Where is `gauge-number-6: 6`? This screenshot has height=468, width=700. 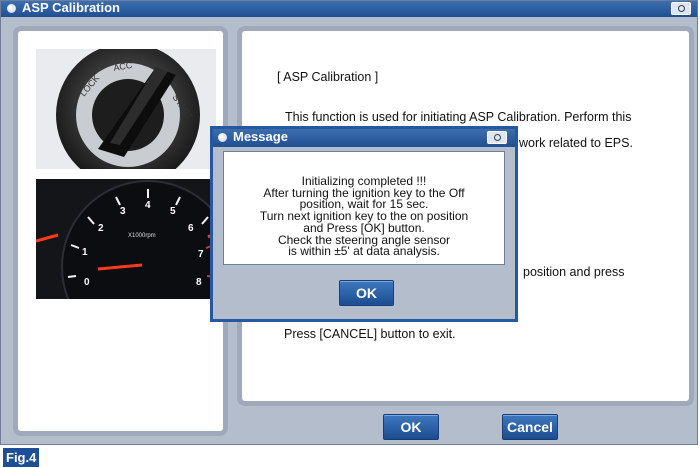
gauge-number-6: 6 is located at coordinates (191, 228).